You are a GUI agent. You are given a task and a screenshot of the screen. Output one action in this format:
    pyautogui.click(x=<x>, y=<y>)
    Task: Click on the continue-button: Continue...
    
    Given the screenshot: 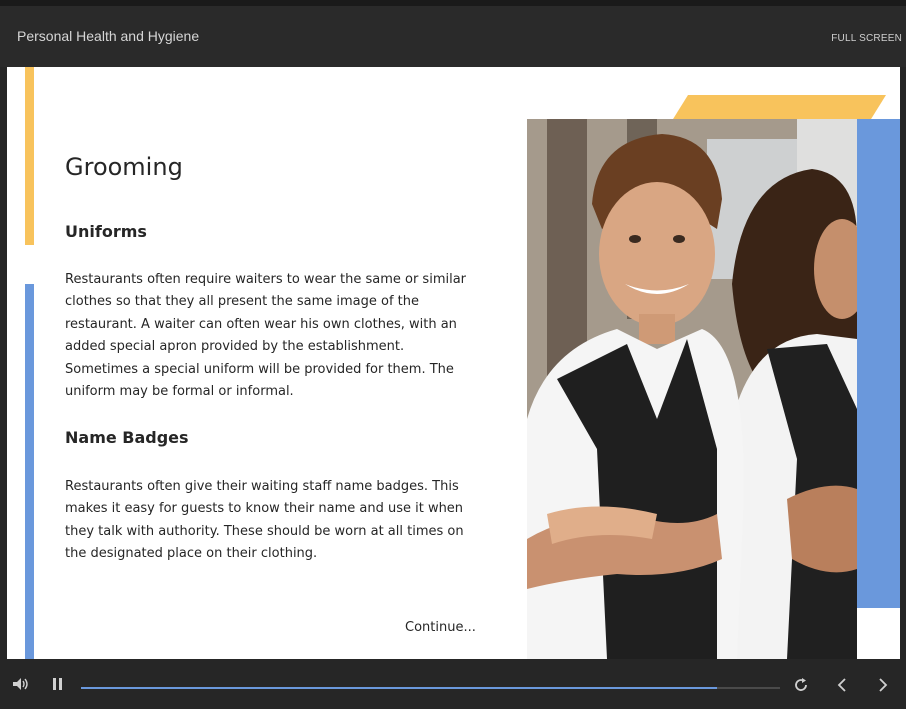 What is the action you would take?
    pyautogui.click(x=440, y=627)
    